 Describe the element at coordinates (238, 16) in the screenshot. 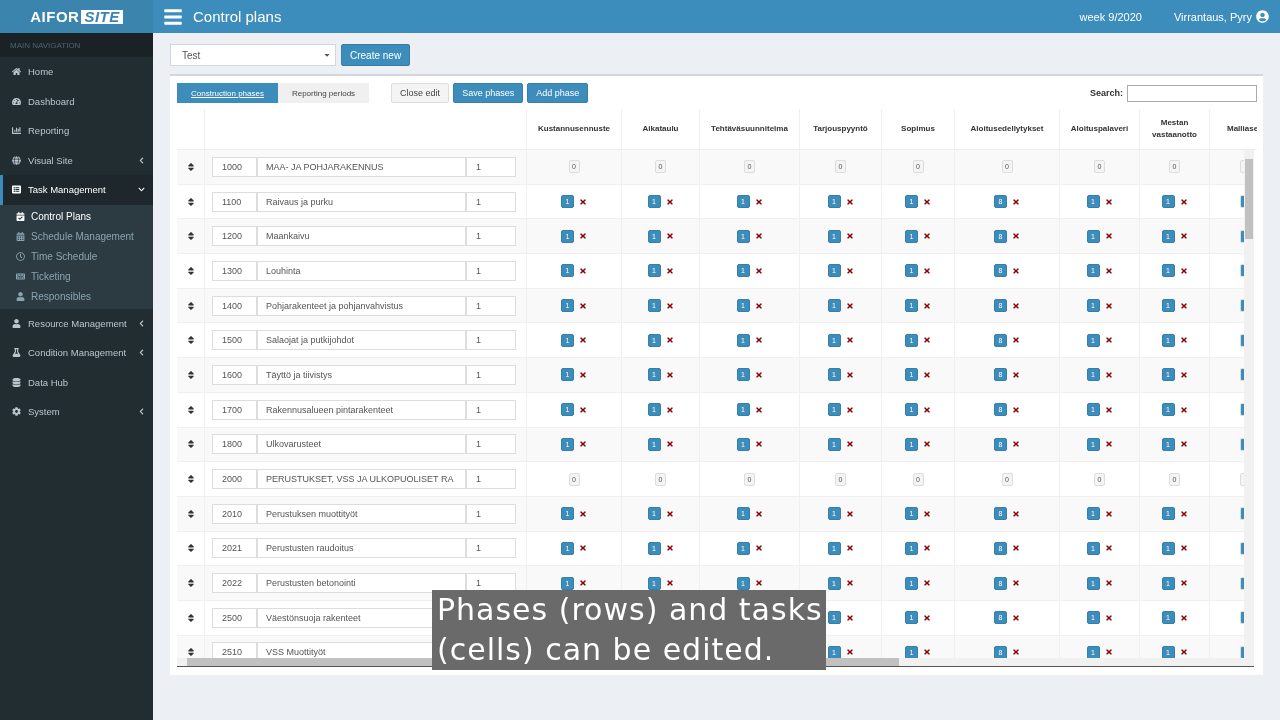

I see `page-title: Control plans` at that location.